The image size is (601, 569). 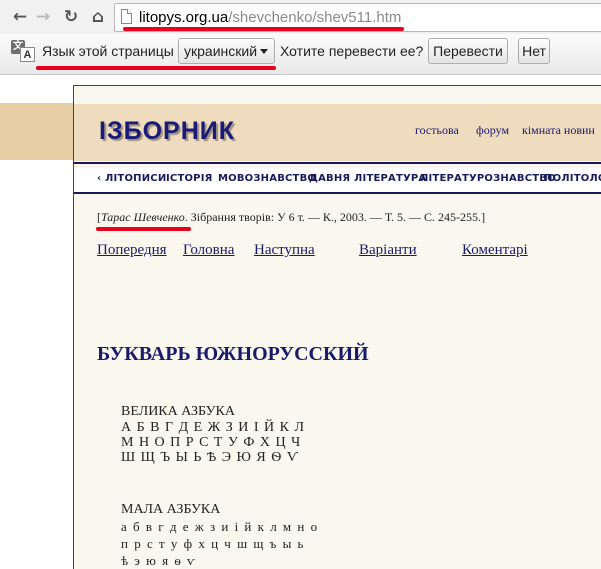 What do you see at coordinates (184, 17) in the screenshot?
I see `url-host: litopys.org.ua` at bounding box center [184, 17].